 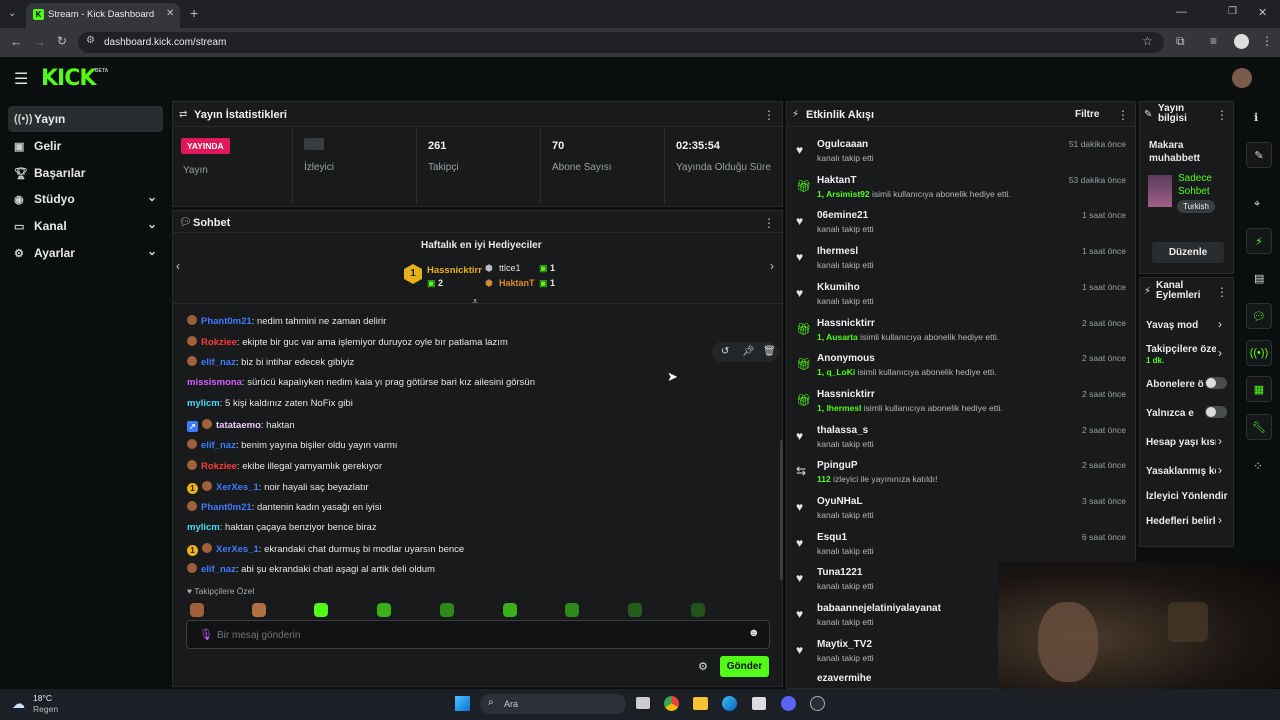 What do you see at coordinates (621, 42) in the screenshot?
I see `address-bar: ⚙ dashboard.kick.com/stream ☆` at bounding box center [621, 42].